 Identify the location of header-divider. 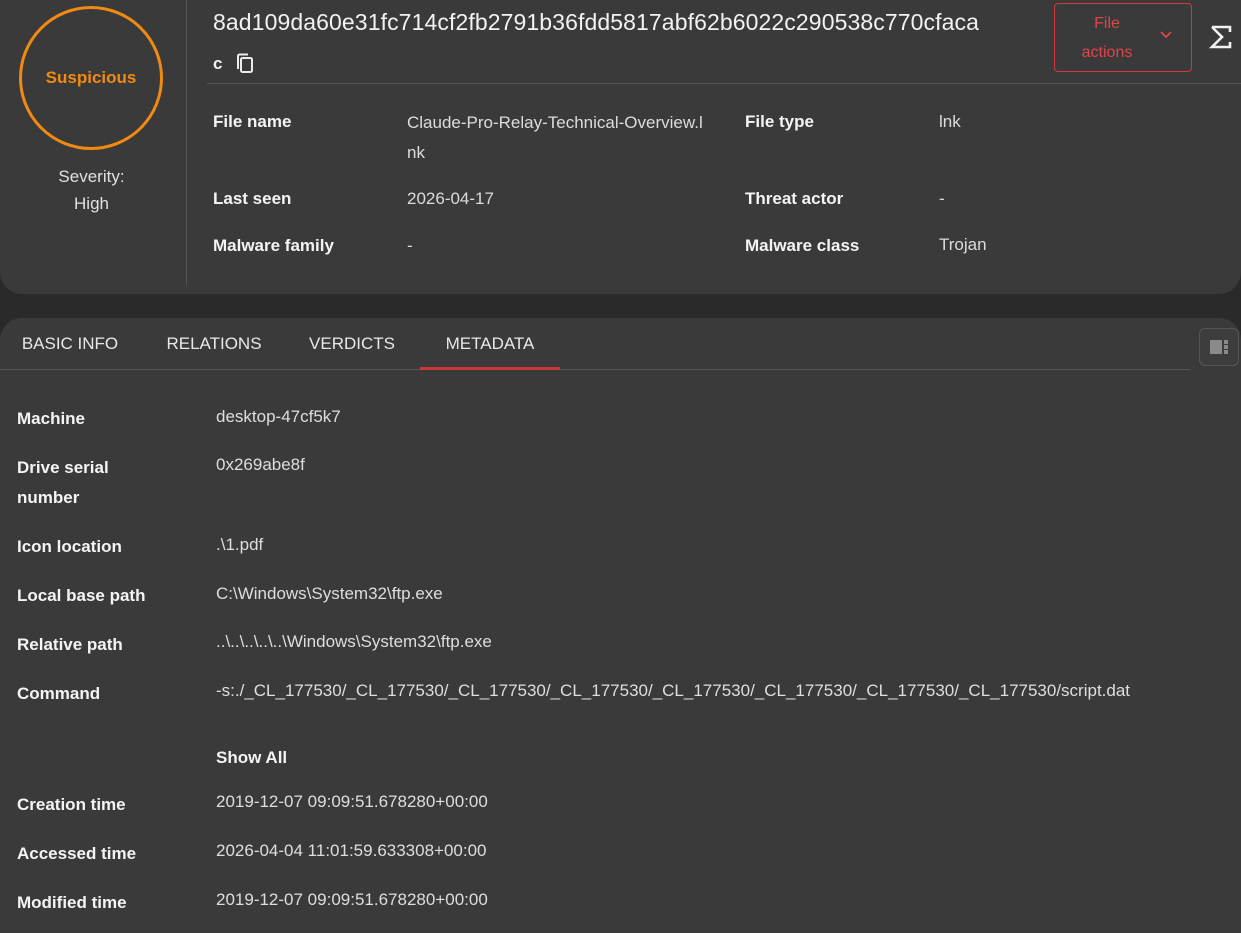
(724, 83).